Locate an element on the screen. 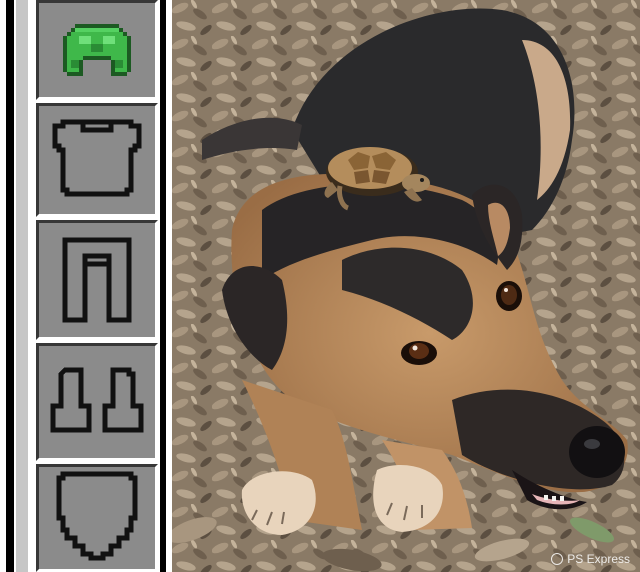 The image size is (640, 572). turtle-shell-helmet-icon is located at coordinates (97, 50).